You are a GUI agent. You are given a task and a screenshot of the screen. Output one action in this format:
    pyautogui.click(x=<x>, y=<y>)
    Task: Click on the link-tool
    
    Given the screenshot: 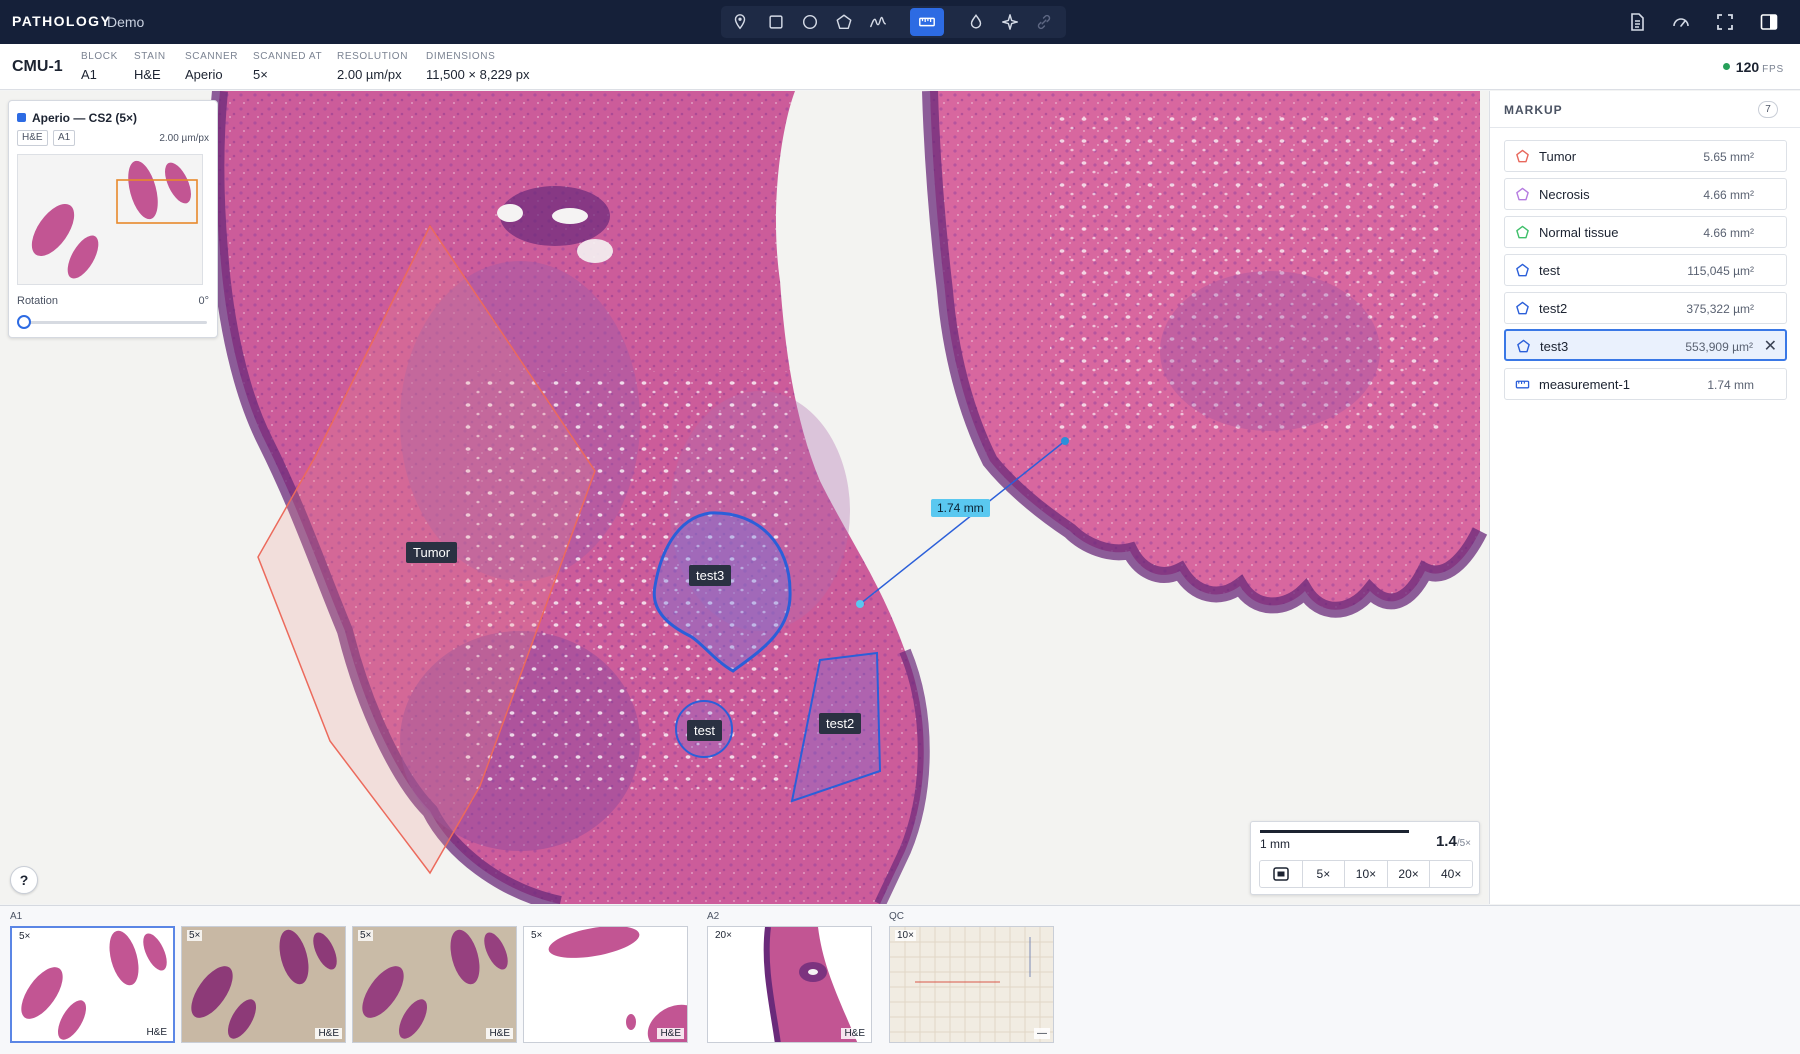 What is the action you would take?
    pyautogui.click(x=1044, y=22)
    